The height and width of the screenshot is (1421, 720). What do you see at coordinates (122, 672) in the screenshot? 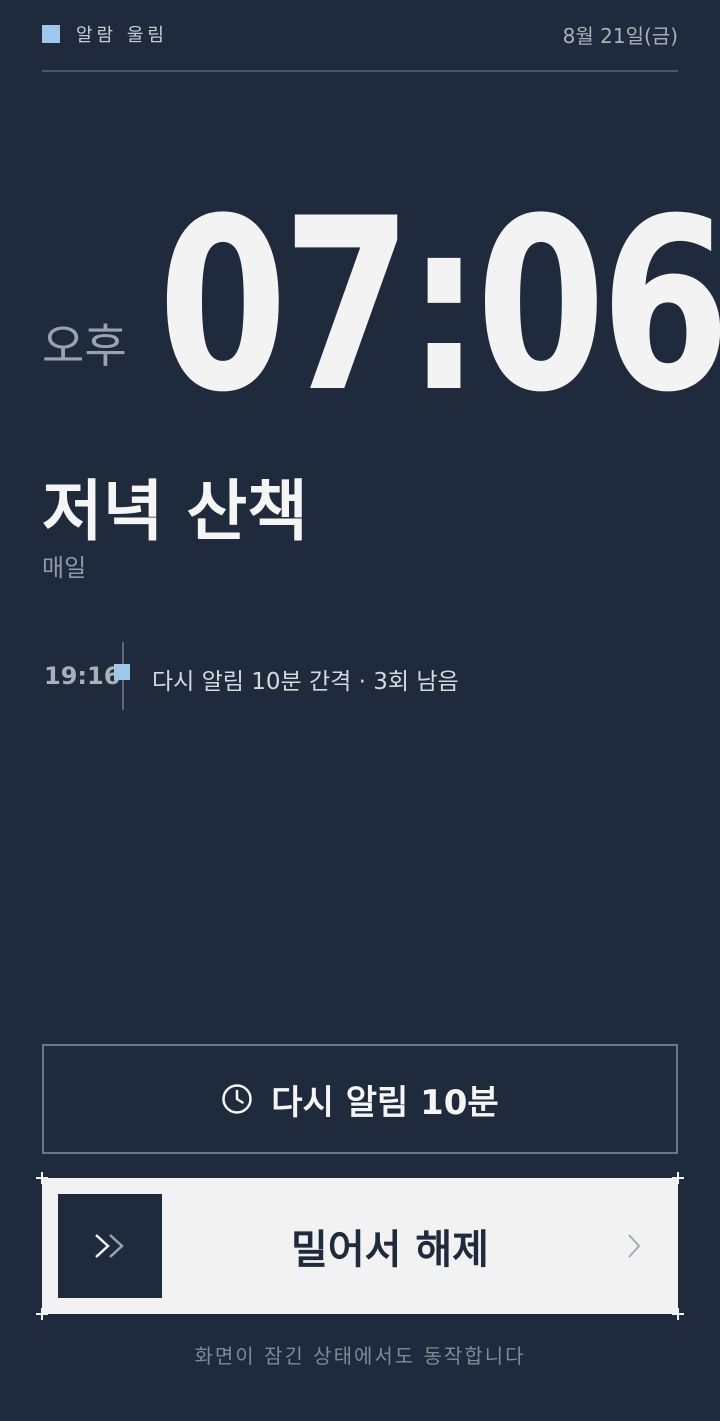
I see `timeline-marker` at bounding box center [122, 672].